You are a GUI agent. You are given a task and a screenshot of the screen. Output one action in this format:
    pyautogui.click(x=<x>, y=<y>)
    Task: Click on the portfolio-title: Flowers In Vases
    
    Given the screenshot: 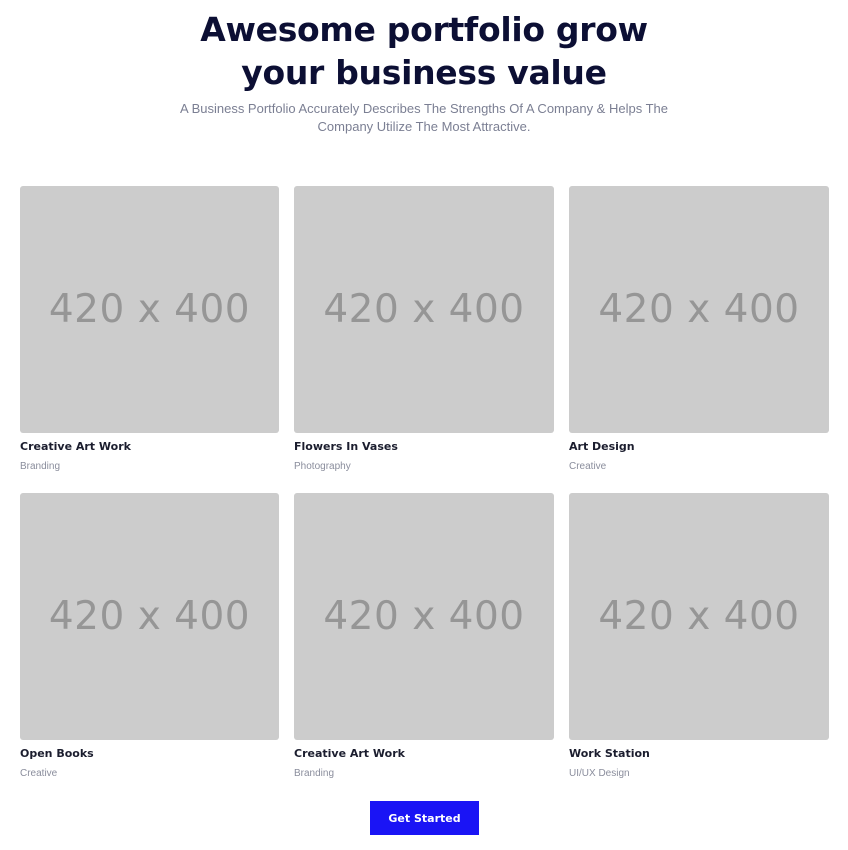 What is the action you would take?
    pyautogui.click(x=424, y=447)
    